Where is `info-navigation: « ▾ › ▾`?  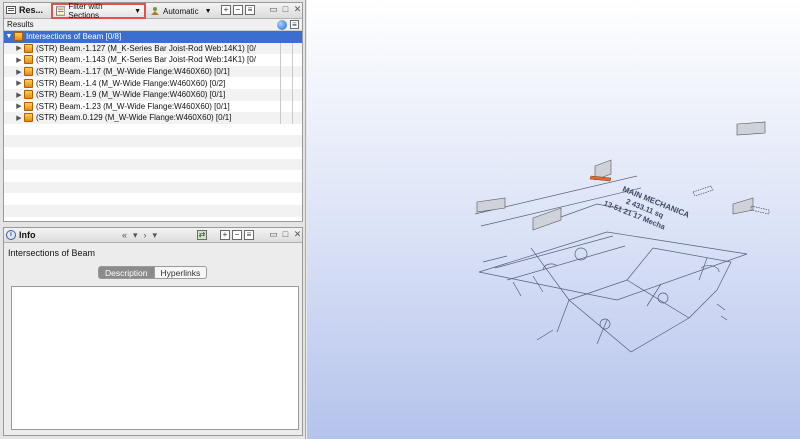 info-navigation: « ▾ › ▾ is located at coordinates (139, 235).